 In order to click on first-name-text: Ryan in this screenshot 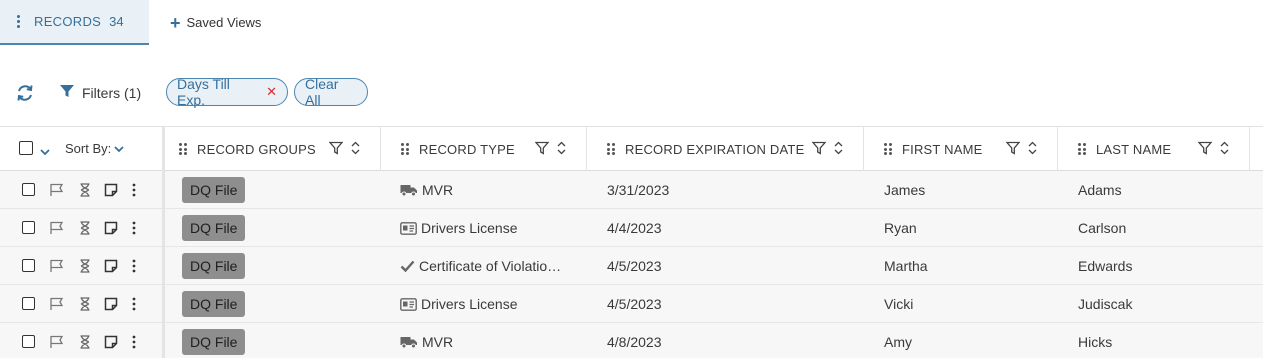, I will do `click(900, 228)`.